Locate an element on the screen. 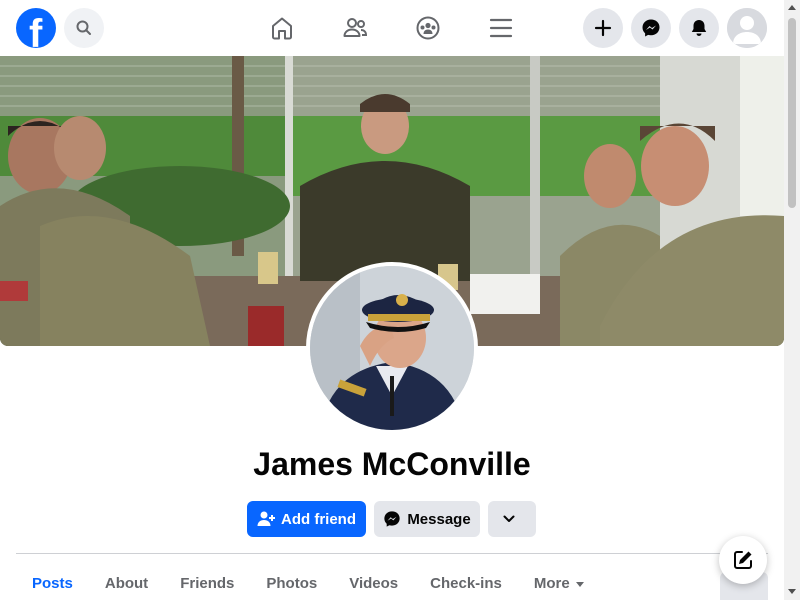  nav-friends is located at coordinates (355, 28).